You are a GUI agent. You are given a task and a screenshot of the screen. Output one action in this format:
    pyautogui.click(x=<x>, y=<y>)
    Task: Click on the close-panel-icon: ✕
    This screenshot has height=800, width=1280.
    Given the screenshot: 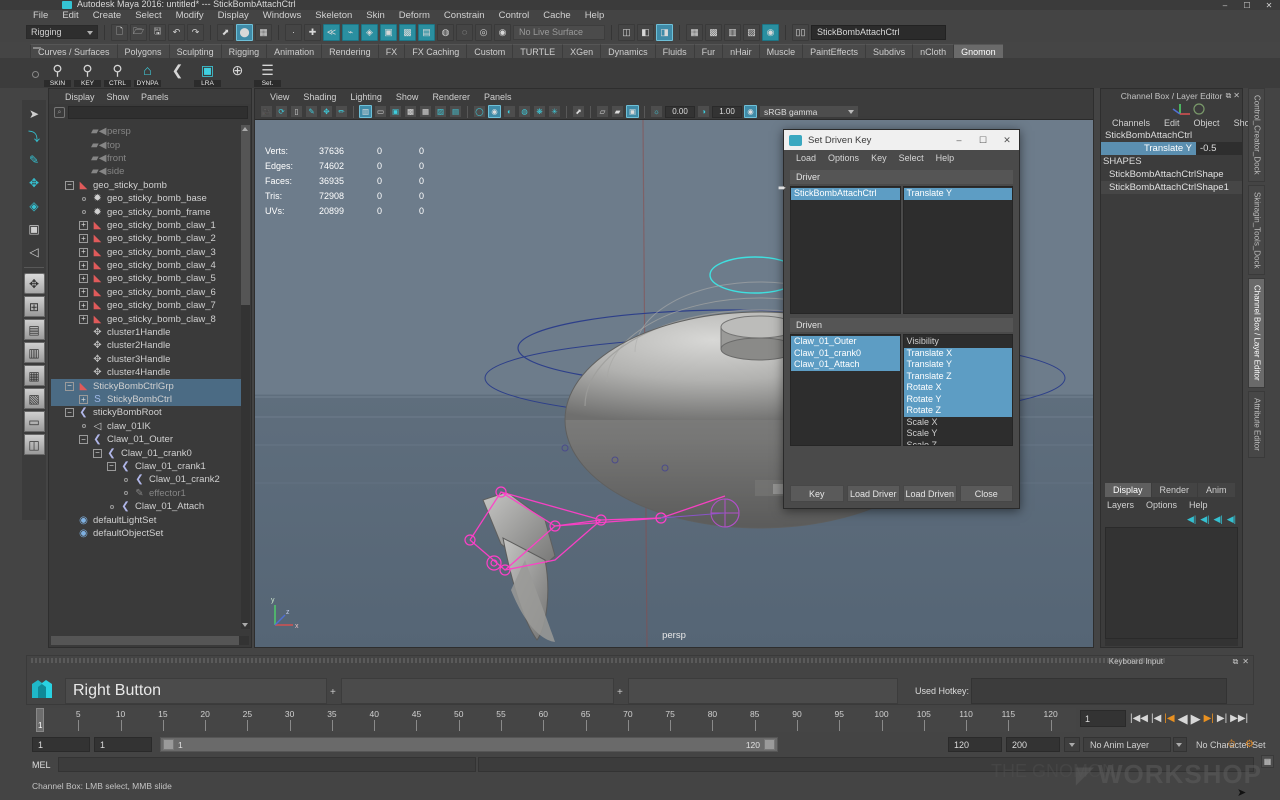 What is the action you would take?
    pyautogui.click(x=1236, y=96)
    